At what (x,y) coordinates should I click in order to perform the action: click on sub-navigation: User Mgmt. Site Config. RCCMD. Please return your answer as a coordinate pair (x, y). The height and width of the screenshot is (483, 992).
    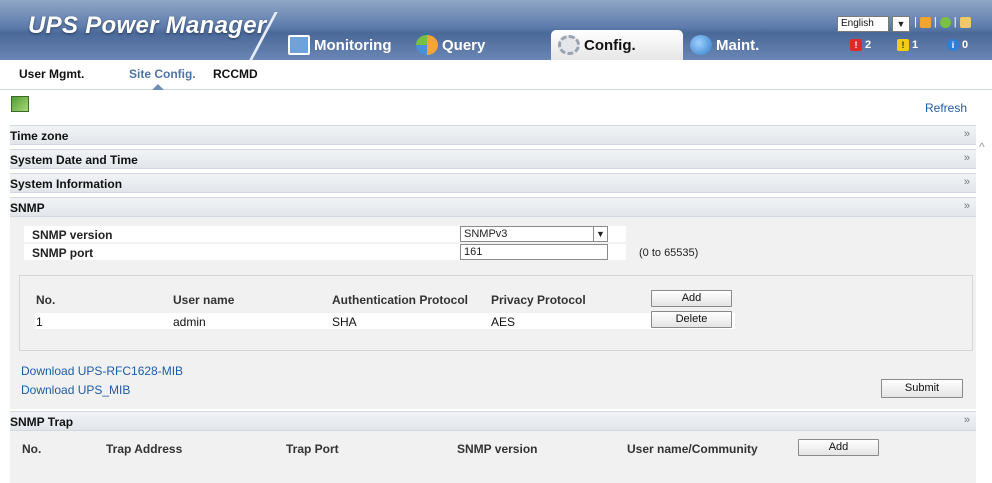
    Looking at the image, I should click on (496, 75).